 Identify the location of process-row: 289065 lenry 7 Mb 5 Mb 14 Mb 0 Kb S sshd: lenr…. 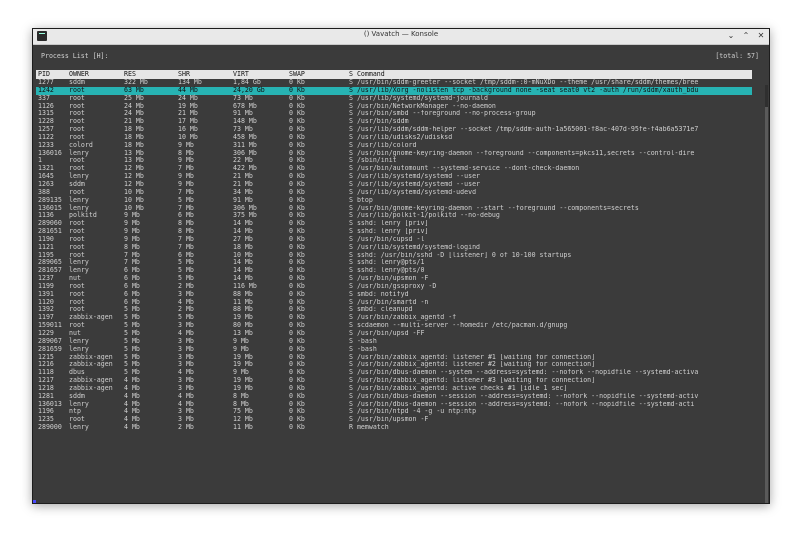
(394, 263).